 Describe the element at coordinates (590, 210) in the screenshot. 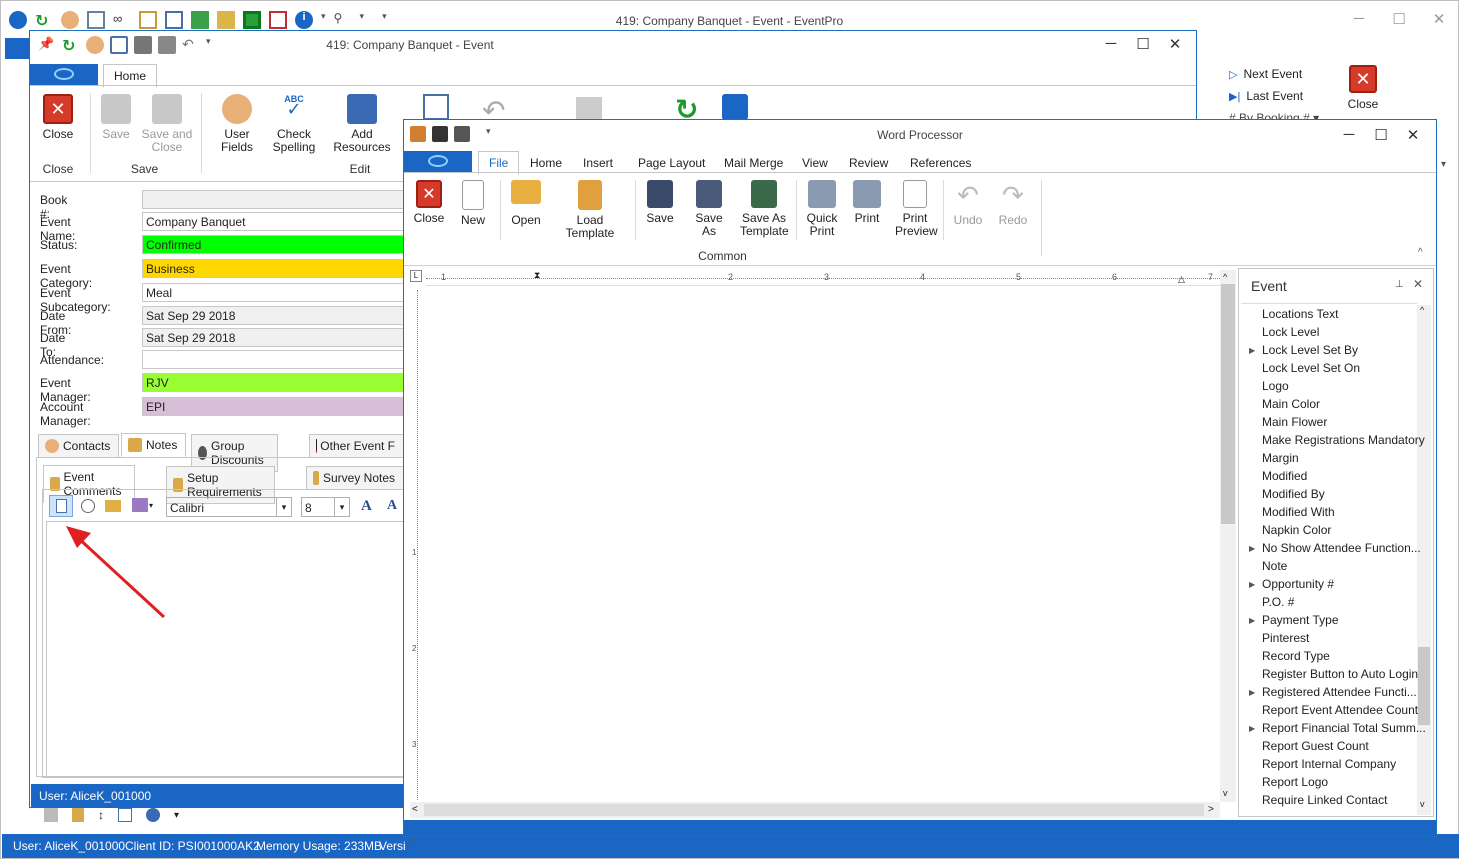

I see `wp-load-template-button: Load Template` at that location.